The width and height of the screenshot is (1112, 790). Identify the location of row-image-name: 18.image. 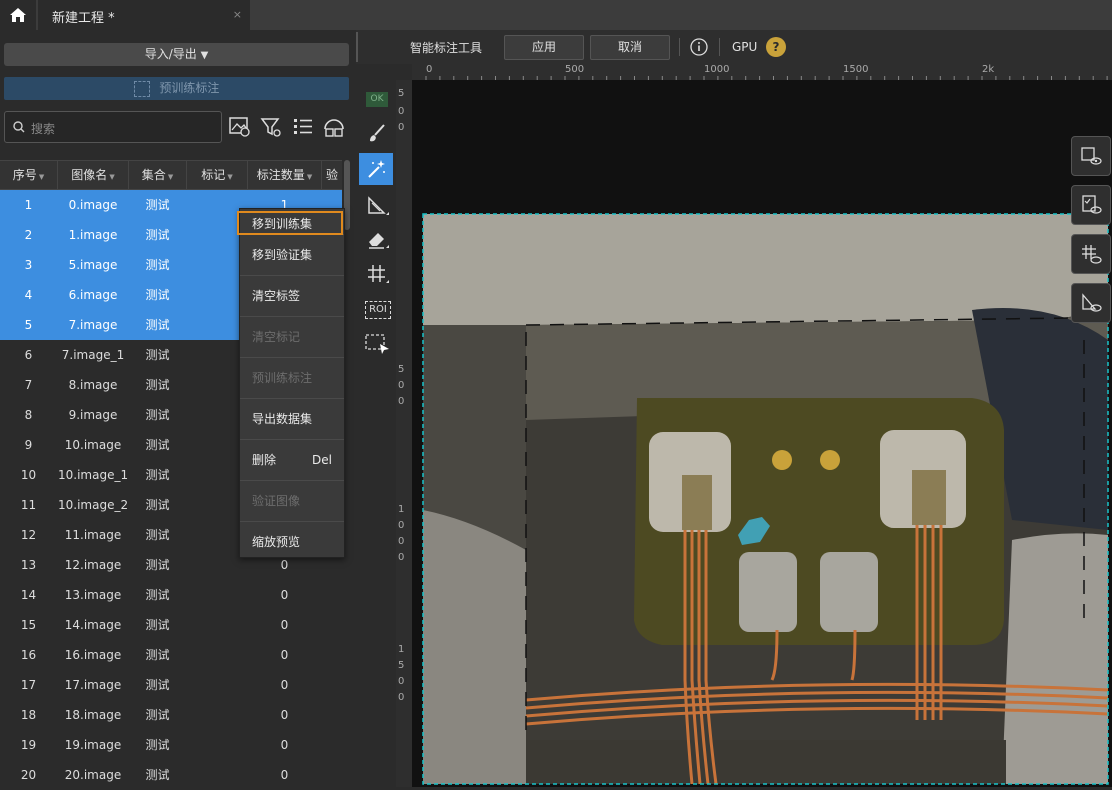
(93, 715).